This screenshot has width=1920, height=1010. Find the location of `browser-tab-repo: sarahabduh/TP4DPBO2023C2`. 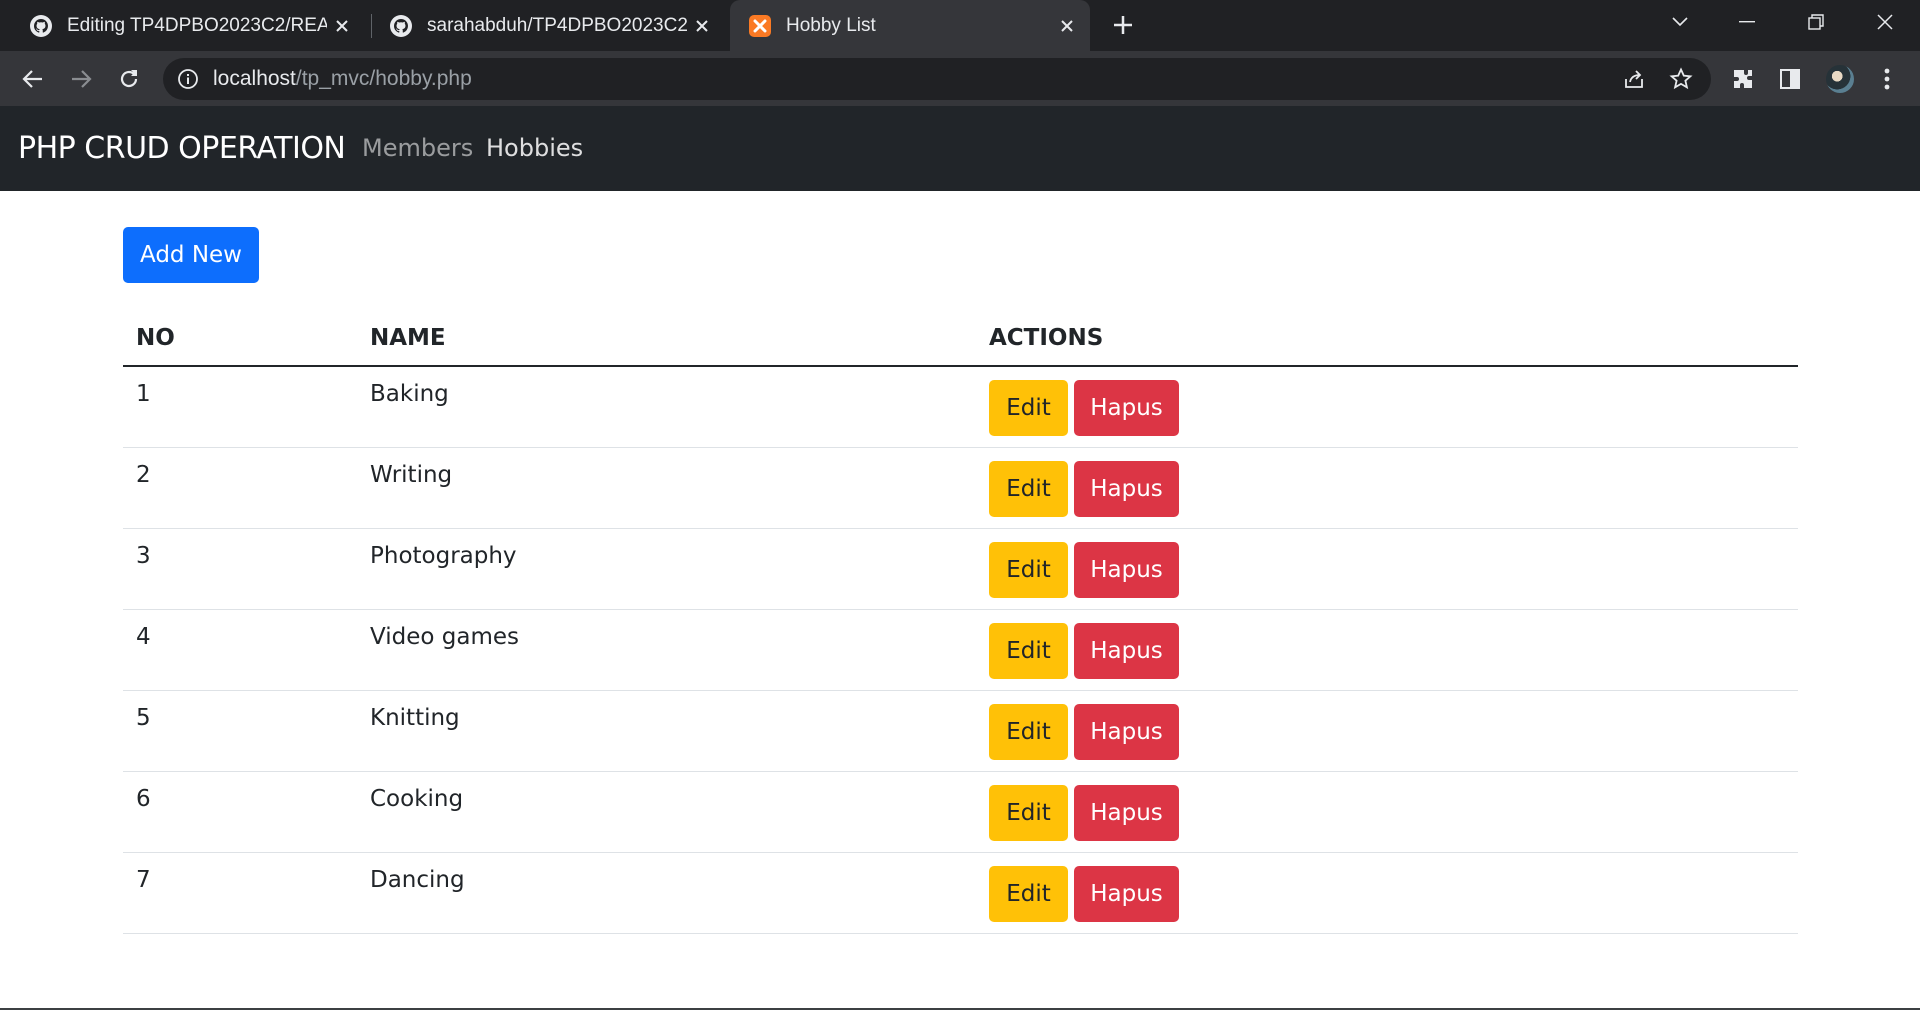

browser-tab-repo: sarahabduh/TP4DPBO2023C2 is located at coordinates (542, 25).